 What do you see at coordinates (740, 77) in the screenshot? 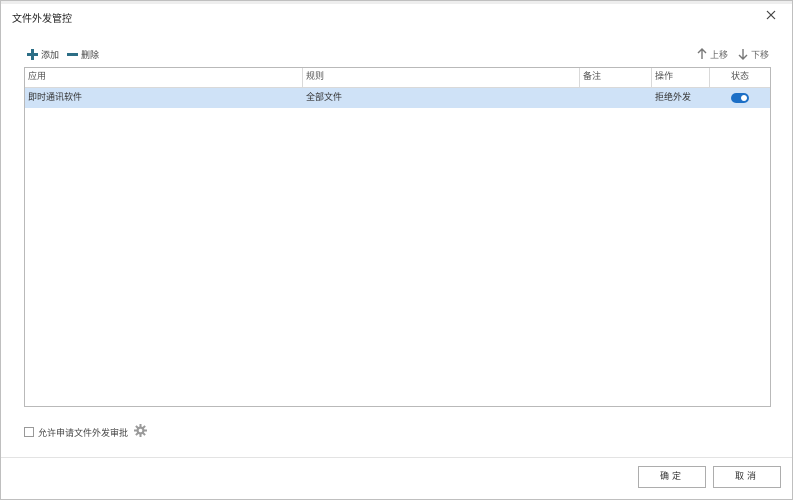
I see `column-header-status: 状态` at bounding box center [740, 77].